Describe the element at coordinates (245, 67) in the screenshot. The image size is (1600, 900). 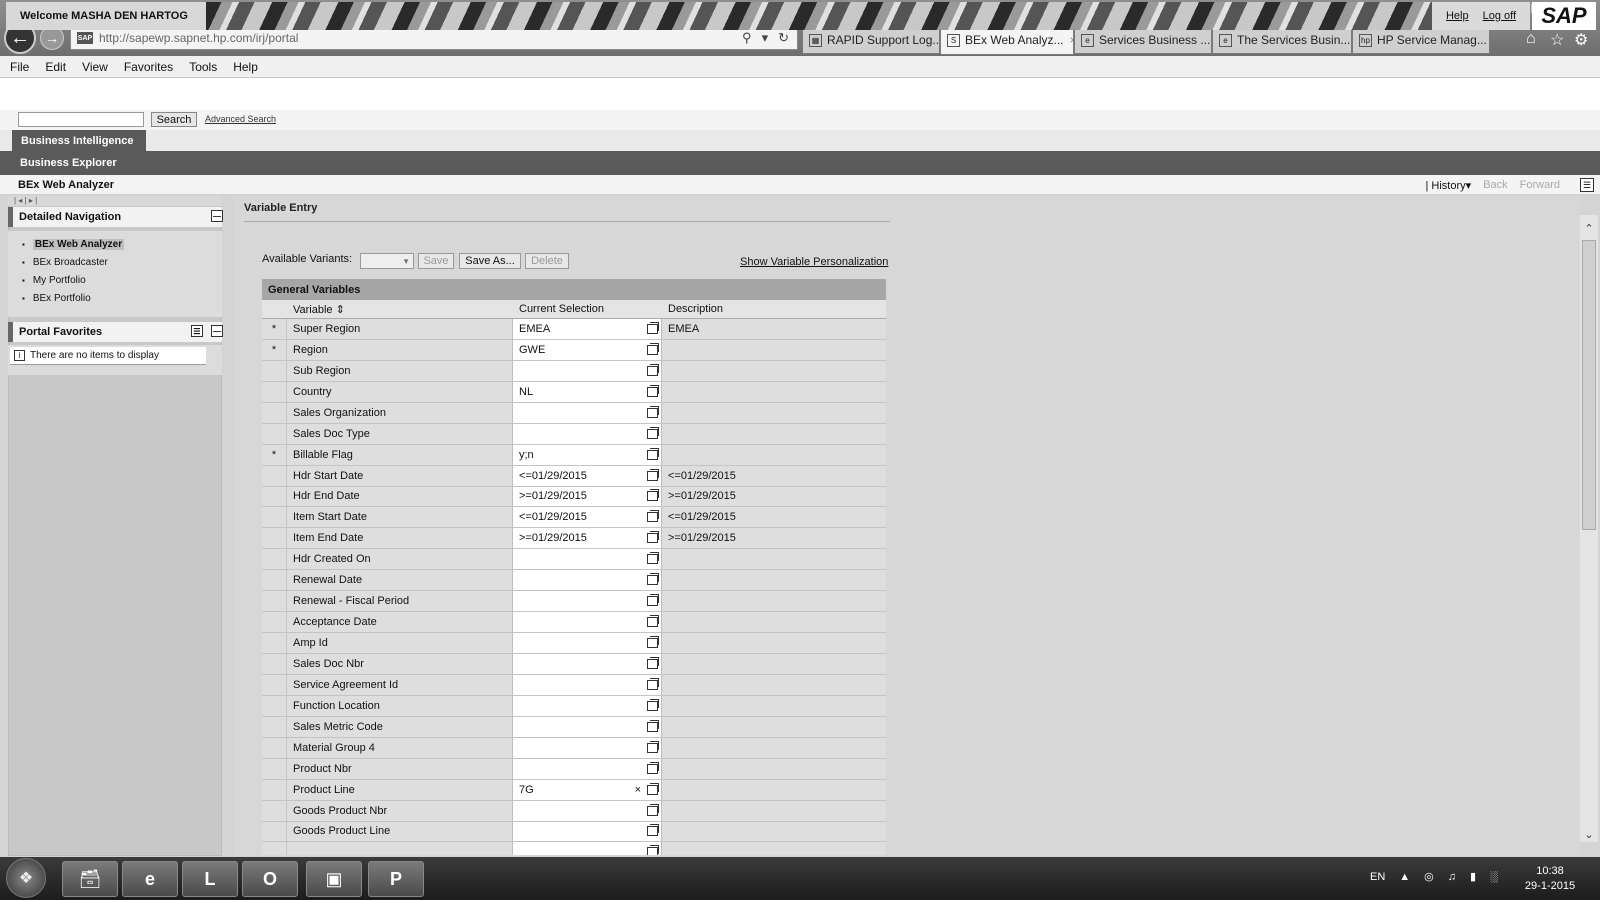
I see `menu-help: Help` at that location.